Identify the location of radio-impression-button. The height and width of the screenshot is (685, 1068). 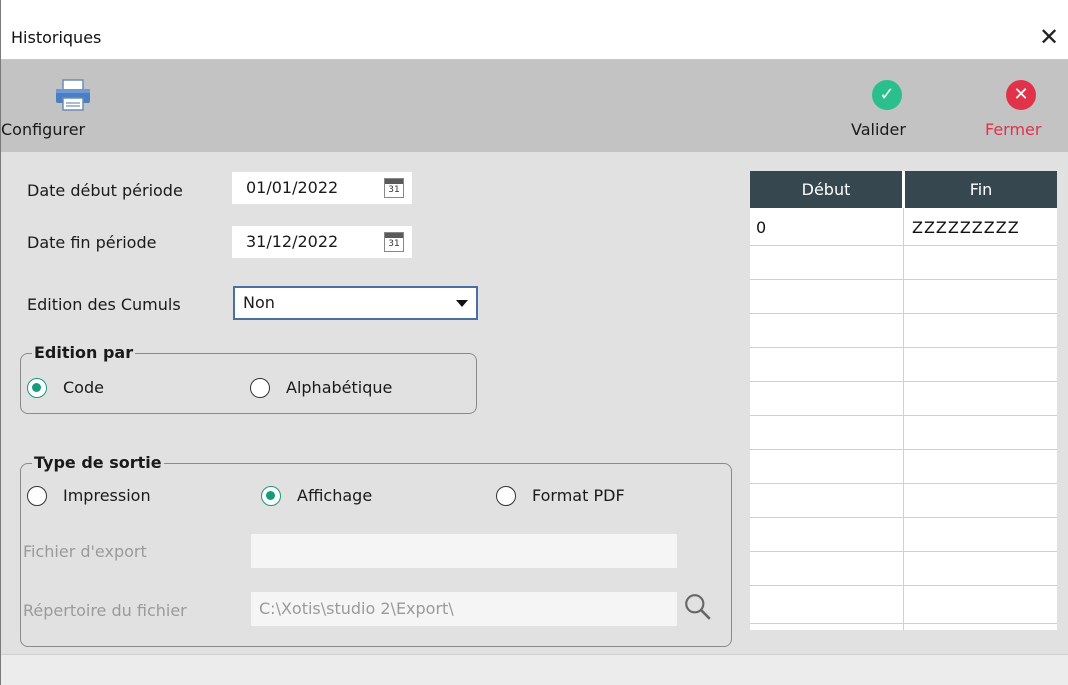
(37, 496).